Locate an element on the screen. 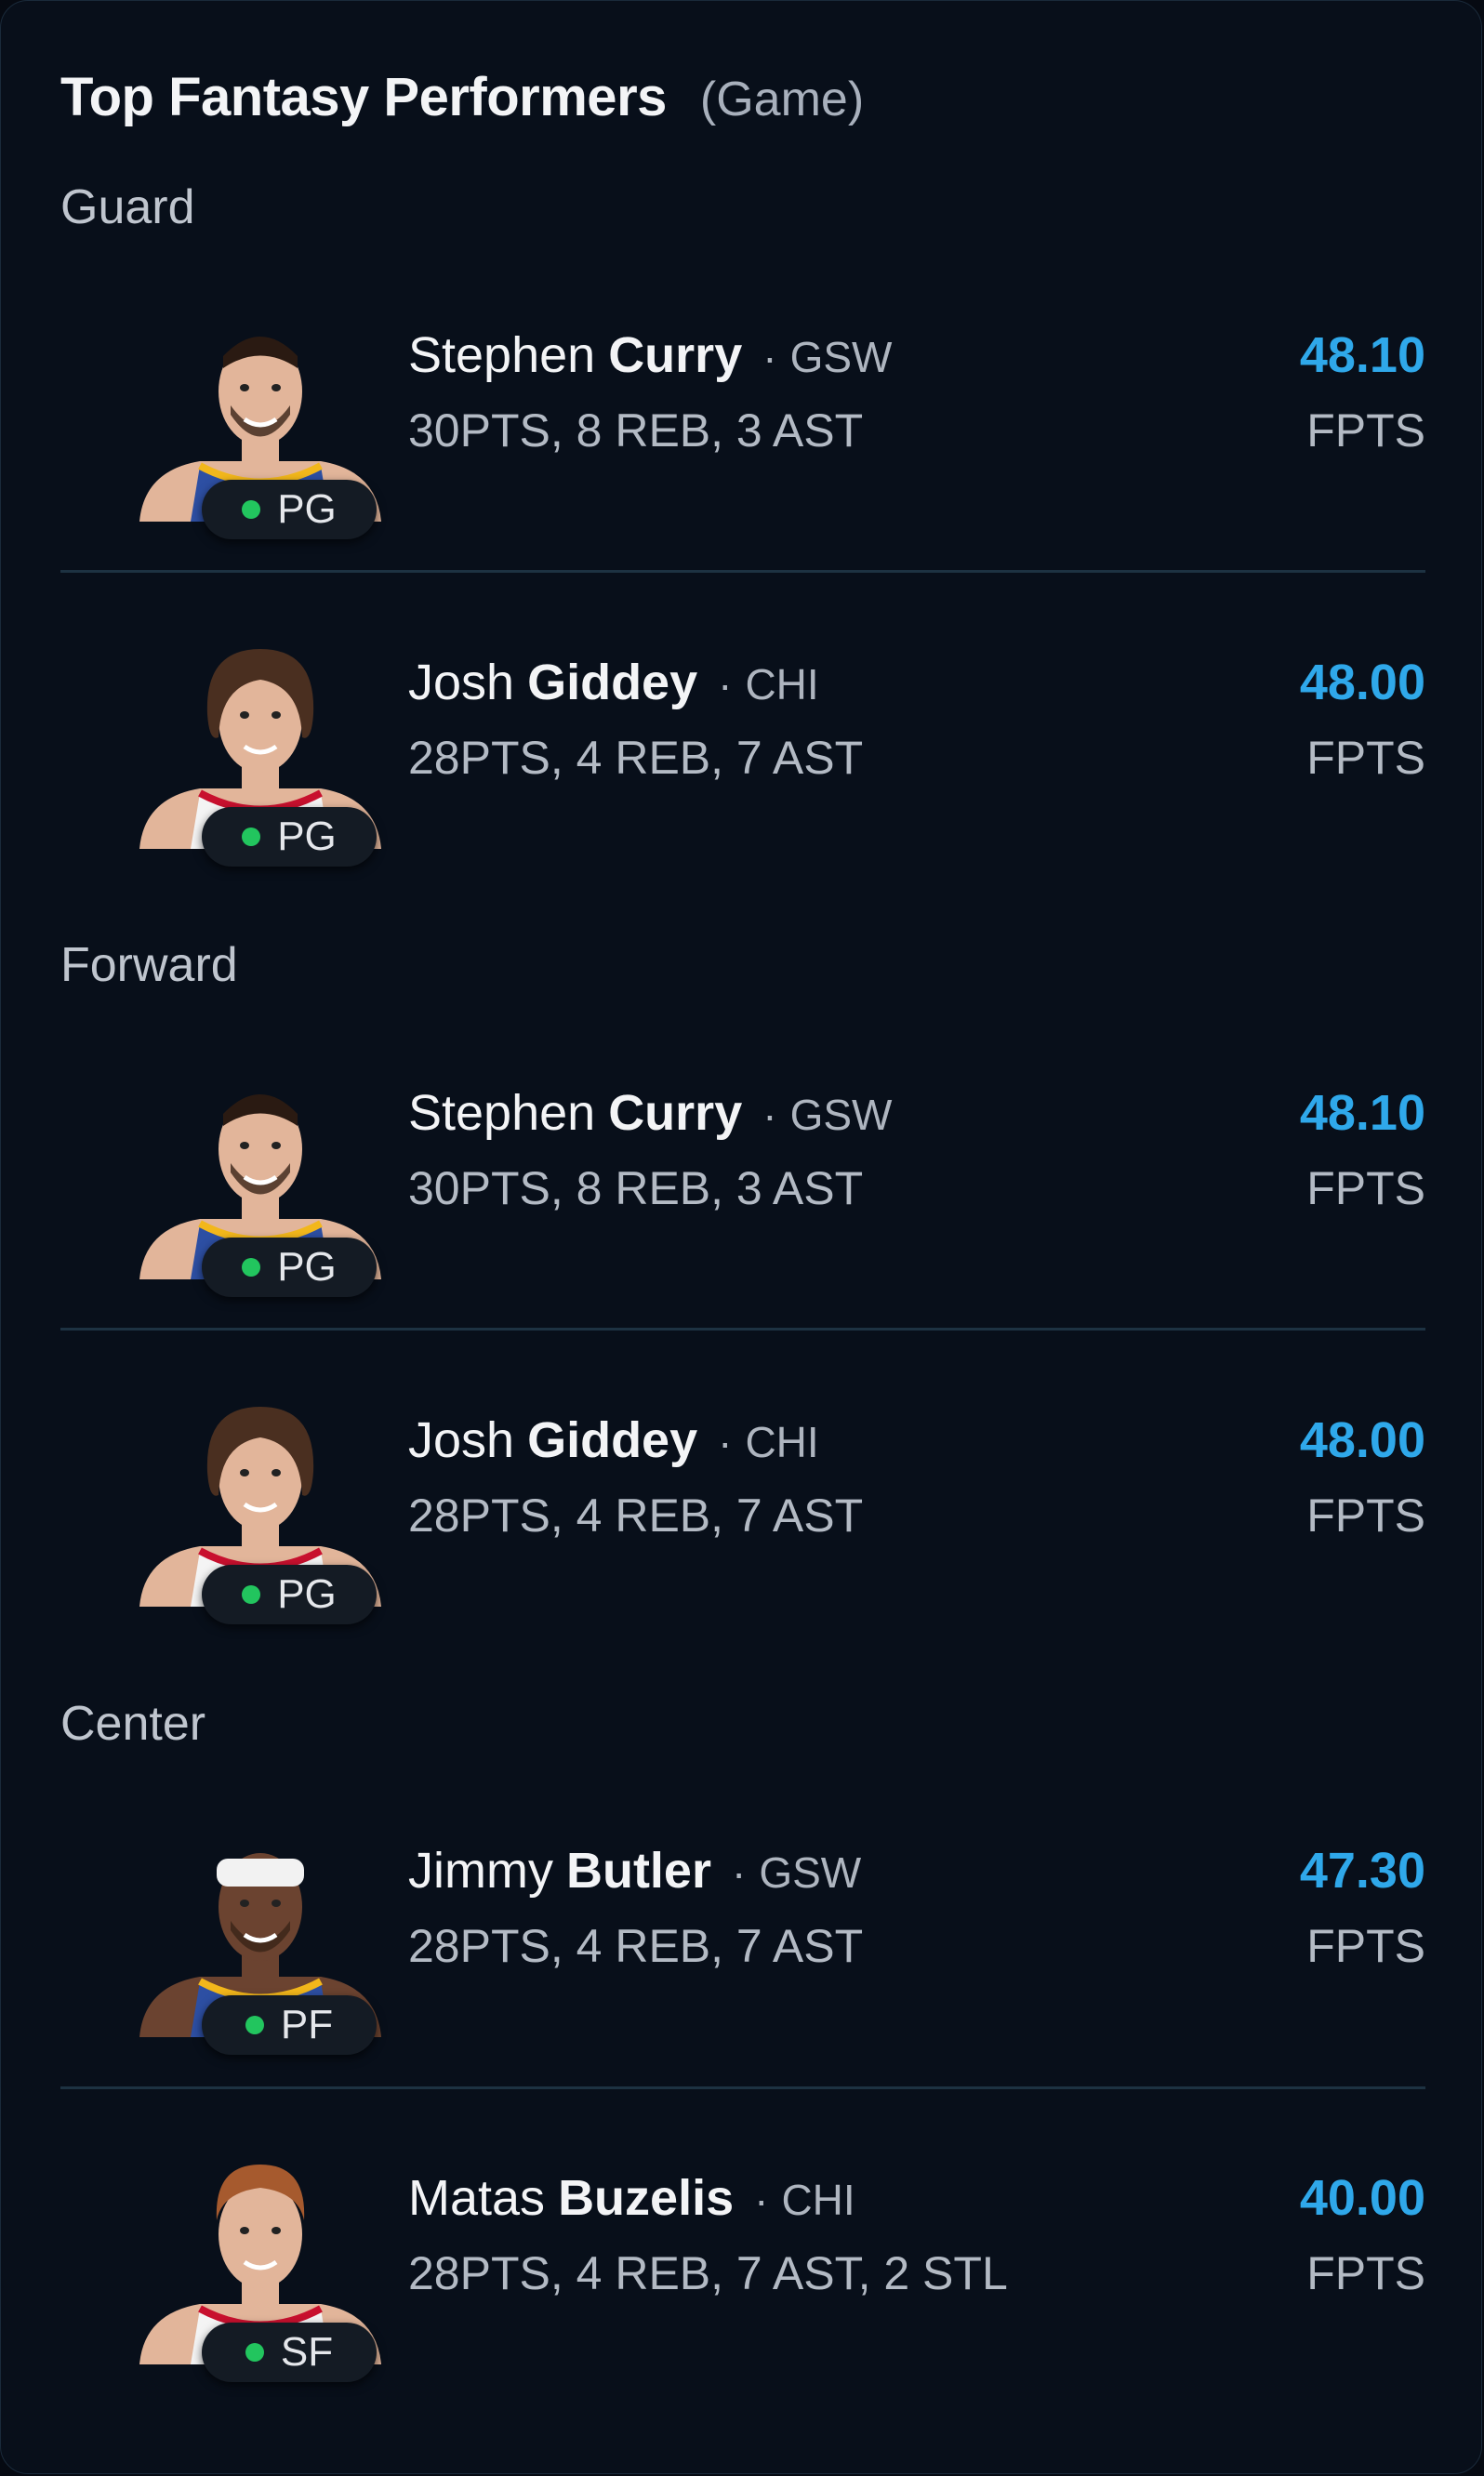  player-last-name: Buzelis is located at coordinates (646, 2198).